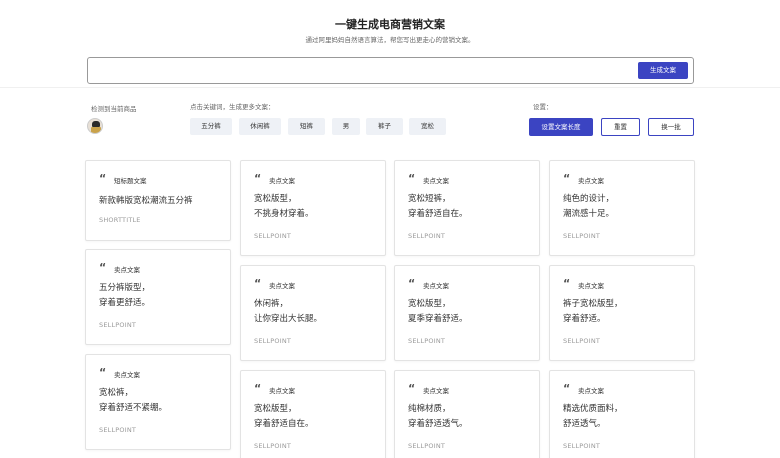 The width and height of the screenshot is (780, 458). Describe the element at coordinates (561, 127) in the screenshot. I see `set-length-button: 设置文案长度` at that location.